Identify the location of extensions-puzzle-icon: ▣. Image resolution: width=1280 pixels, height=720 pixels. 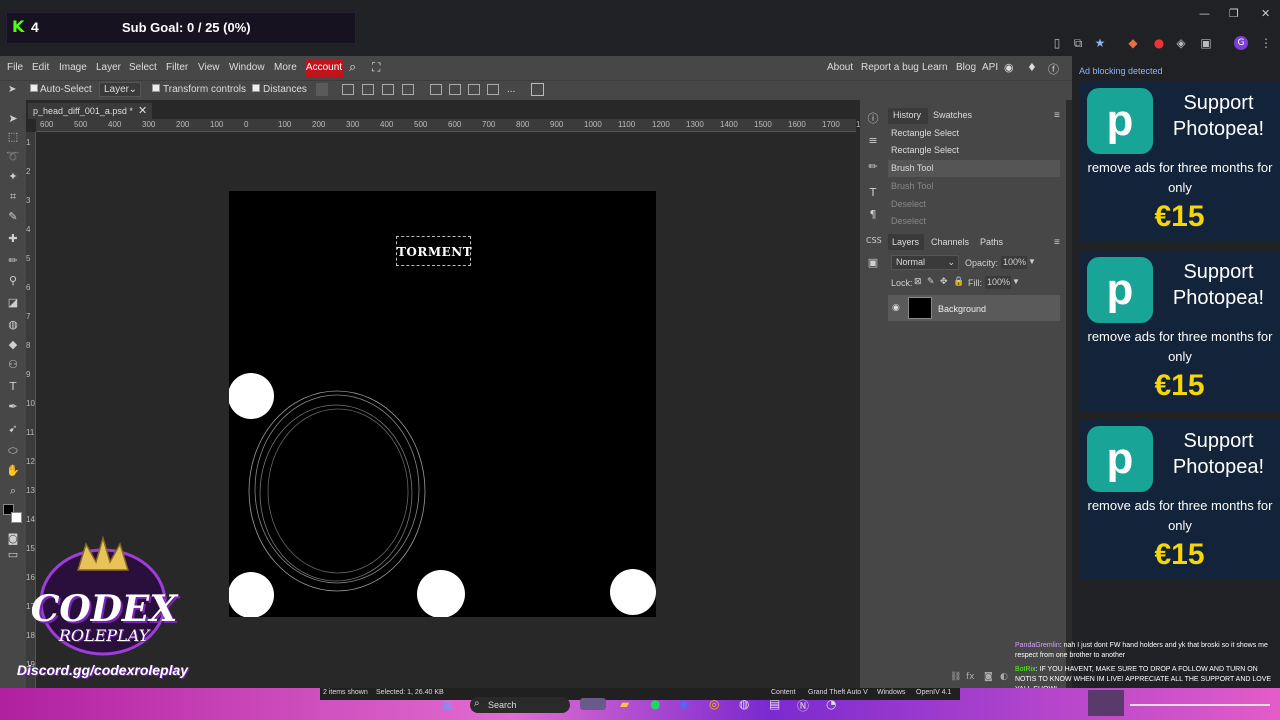
(1206, 43).